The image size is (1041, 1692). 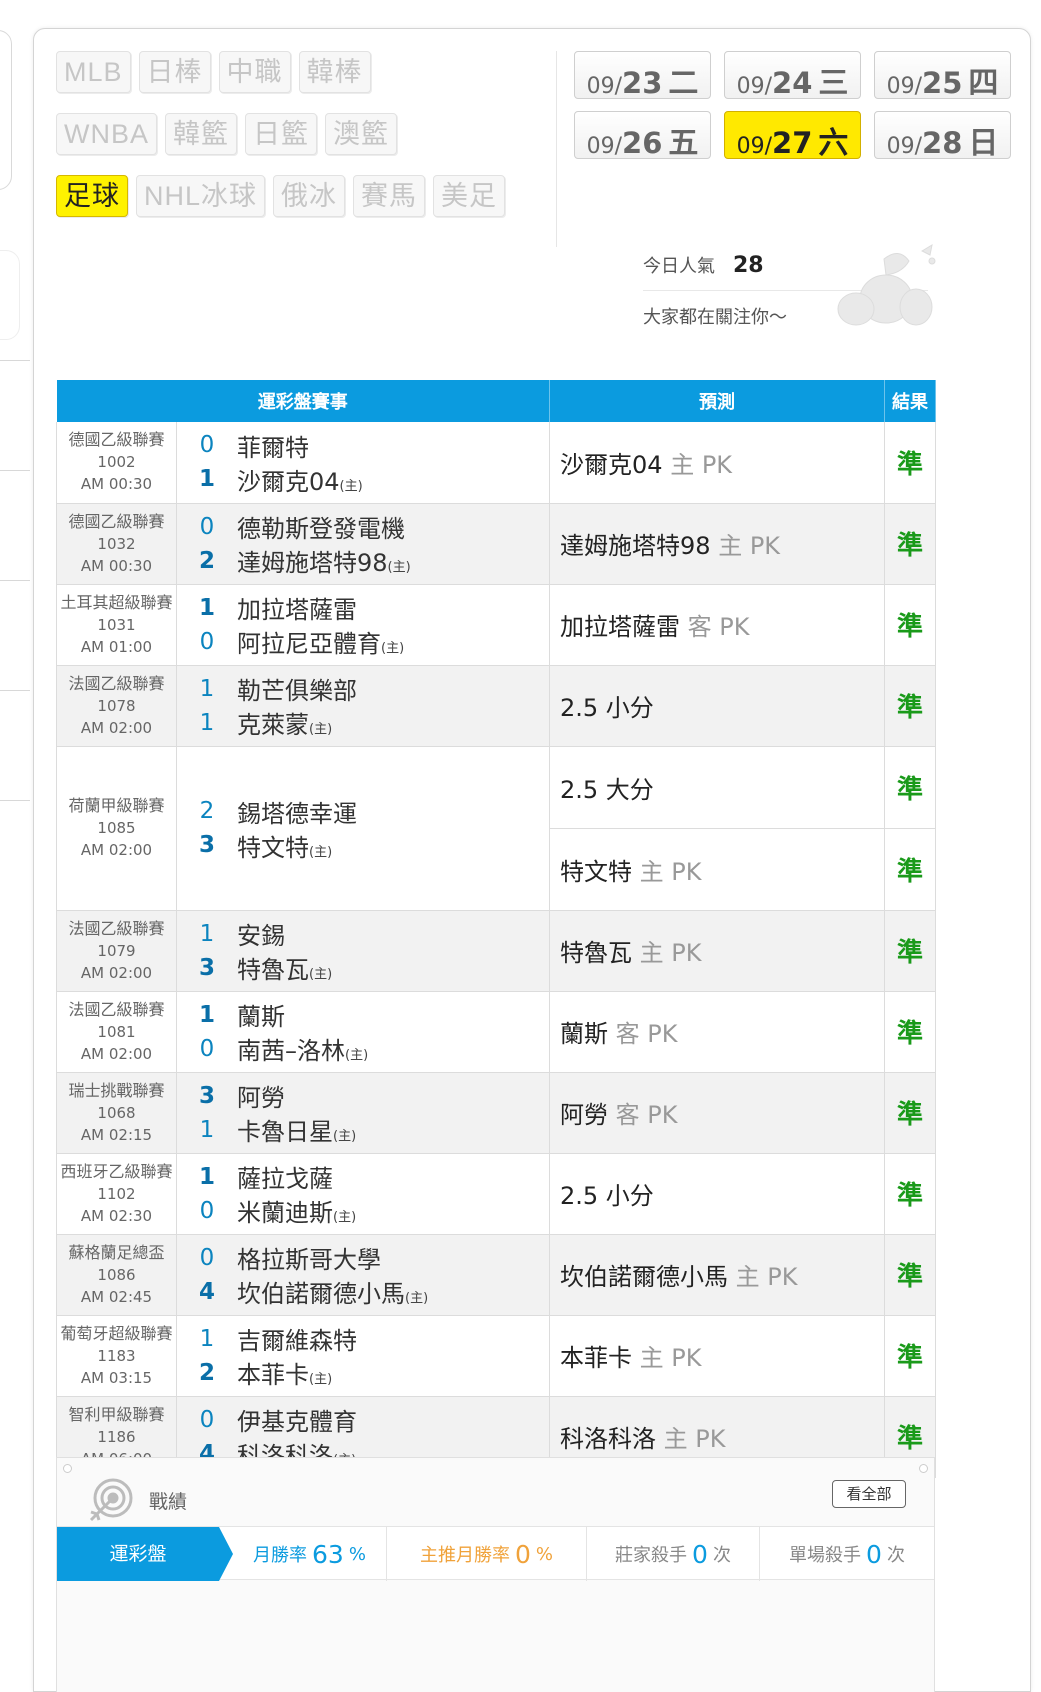 I want to click on home-score: 2, so click(x=206, y=560).